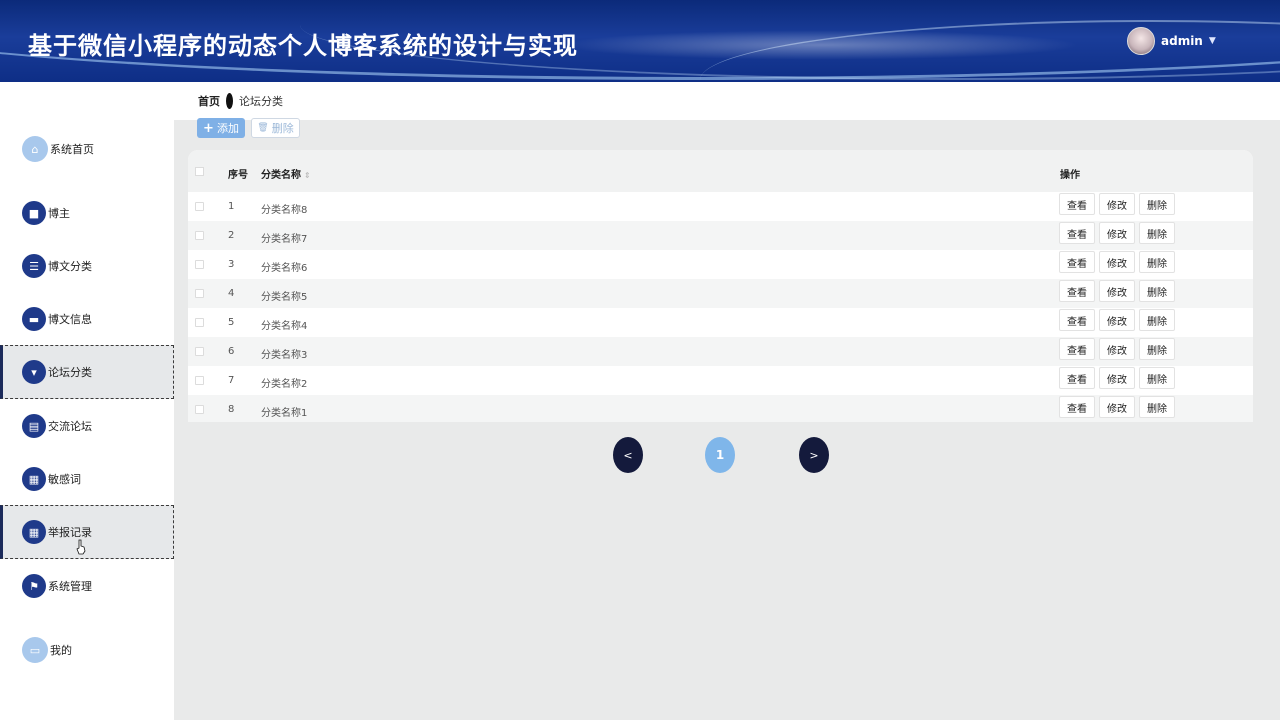 Image resolution: width=1280 pixels, height=720 pixels. Describe the element at coordinates (34, 266) in the screenshot. I see `list-icon: ☰` at that location.